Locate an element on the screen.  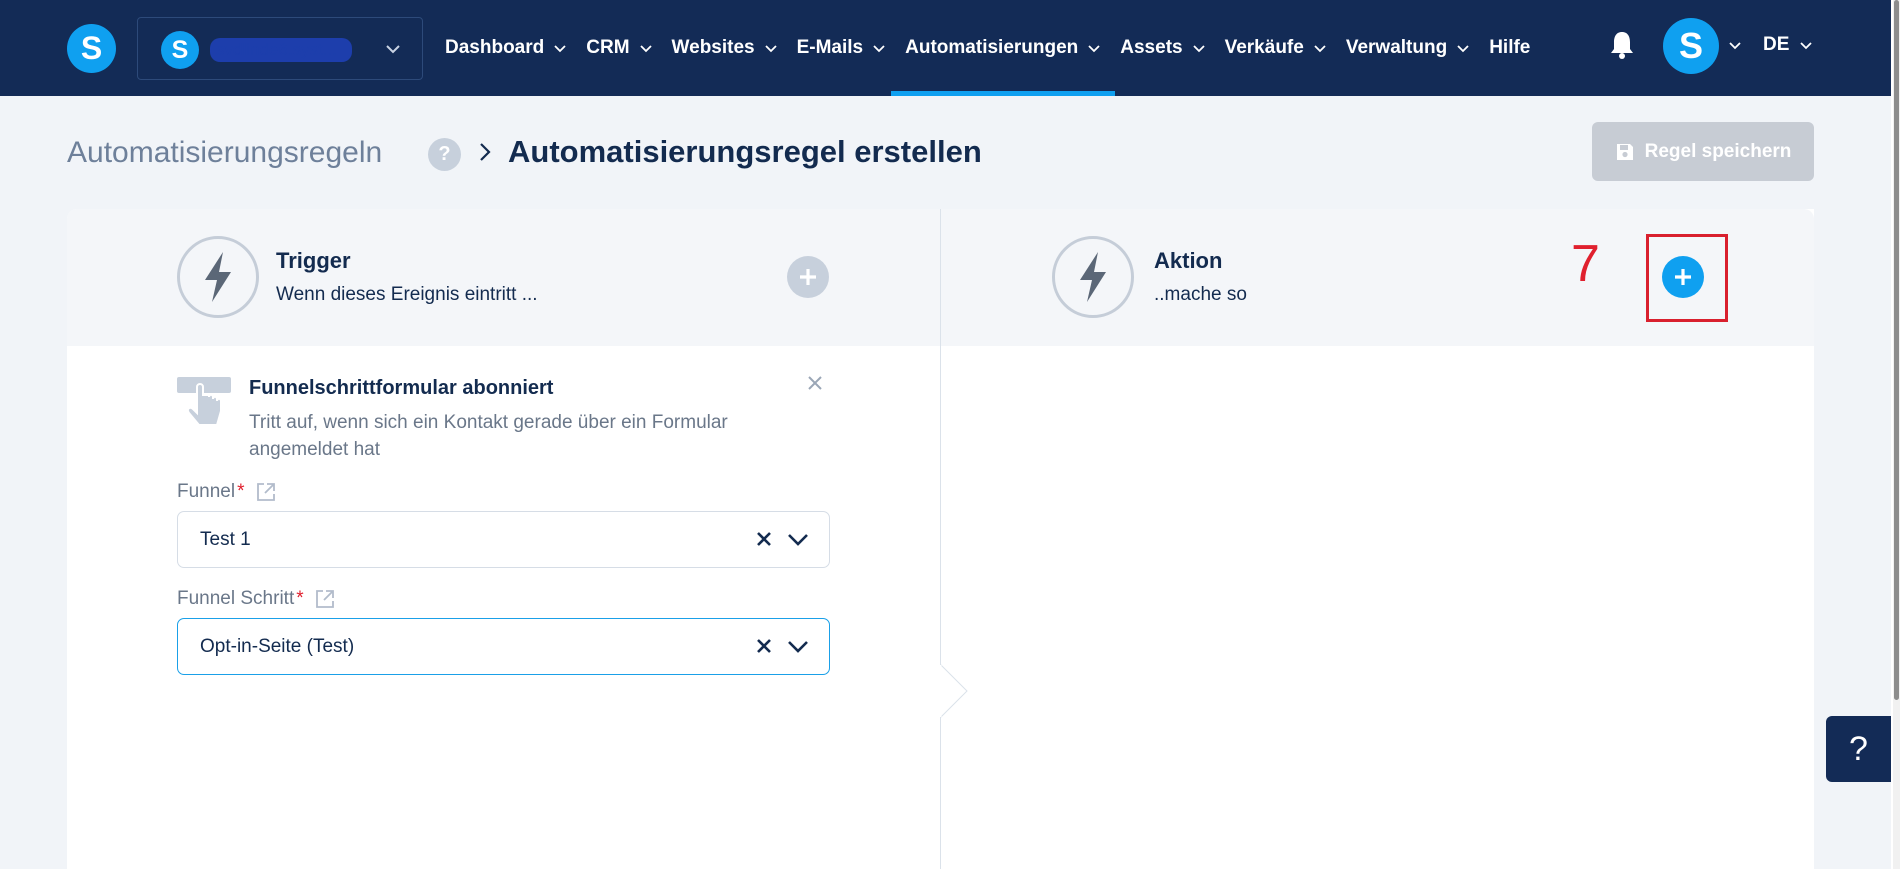
nav-item-dashboard: Dashboard is located at coordinates (506, 48).